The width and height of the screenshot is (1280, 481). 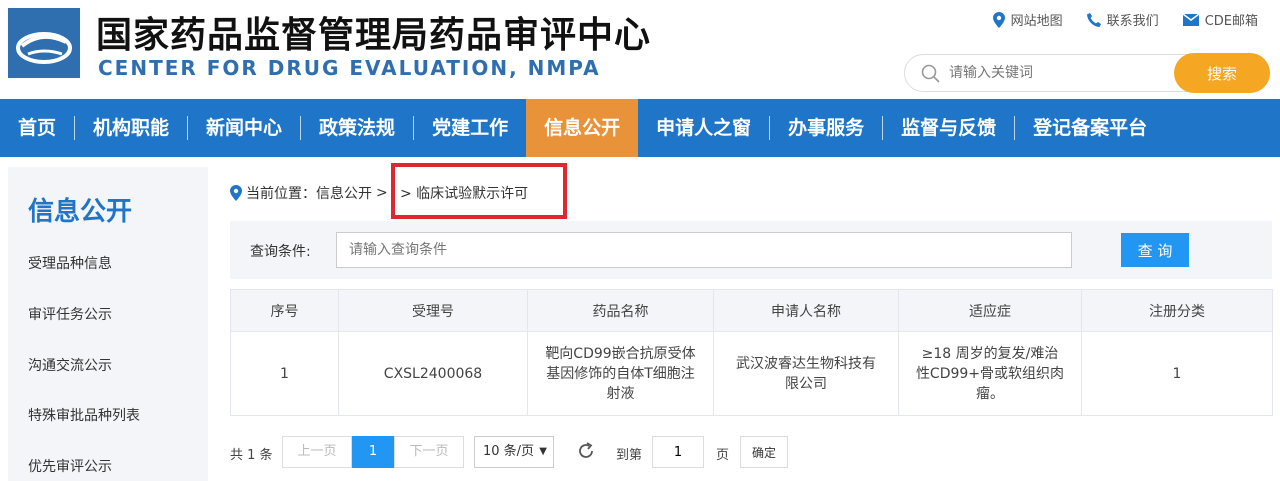 What do you see at coordinates (1093, 19) in the screenshot?
I see `phone-icon` at bounding box center [1093, 19].